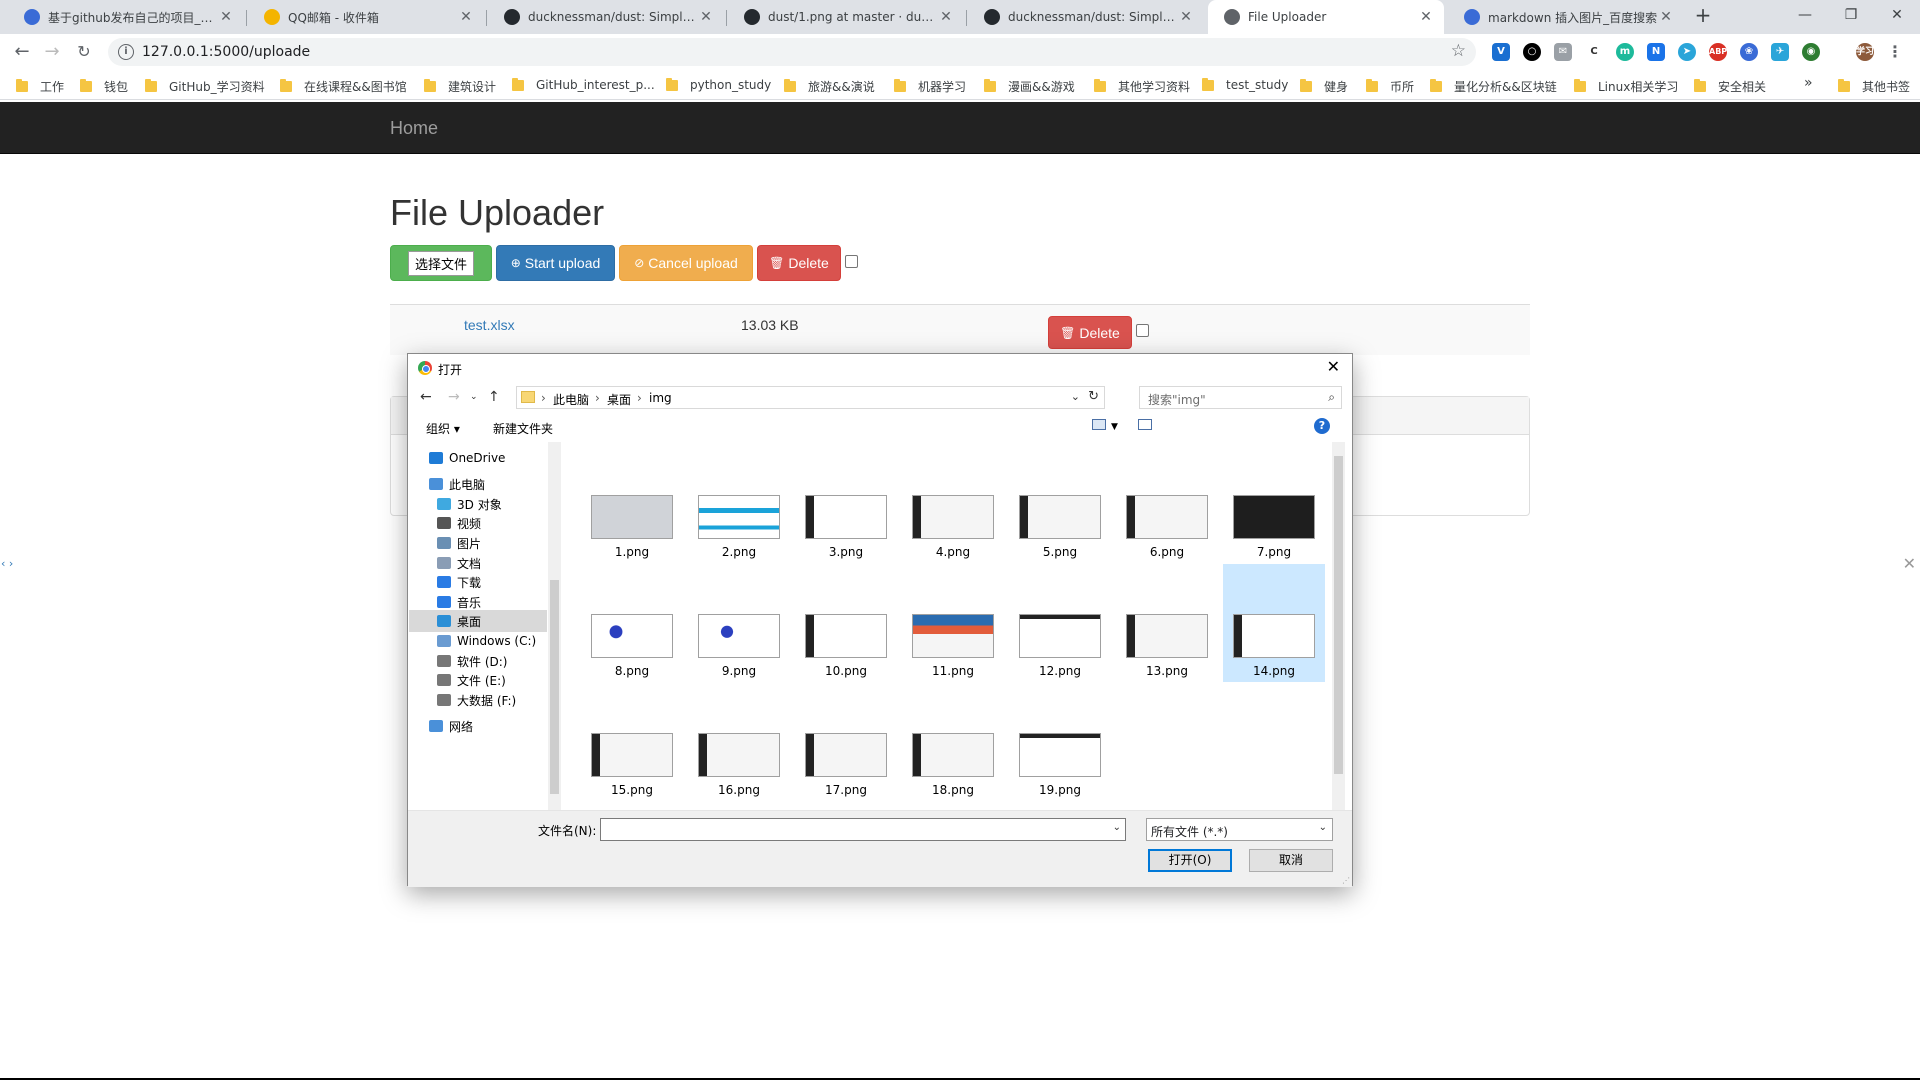 Image resolution: width=1920 pixels, height=1080 pixels. Describe the element at coordinates (22, 52) in the screenshot. I see `back-icon: ←` at that location.